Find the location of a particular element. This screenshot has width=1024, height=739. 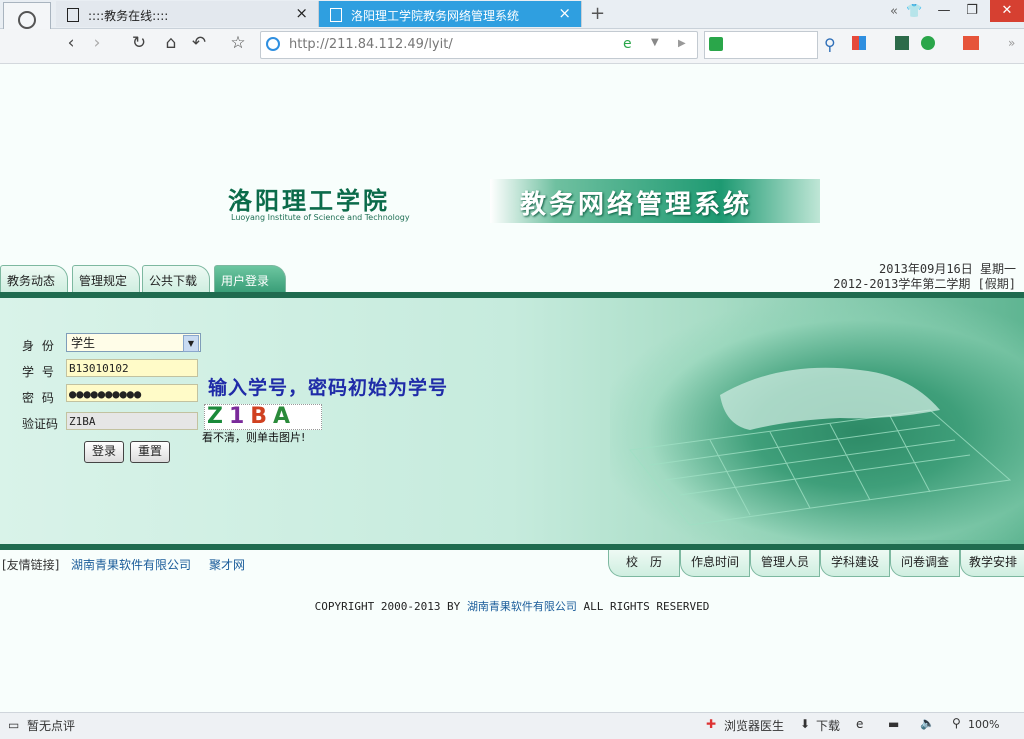

tab-teaching: 教学安排 is located at coordinates (992, 563).